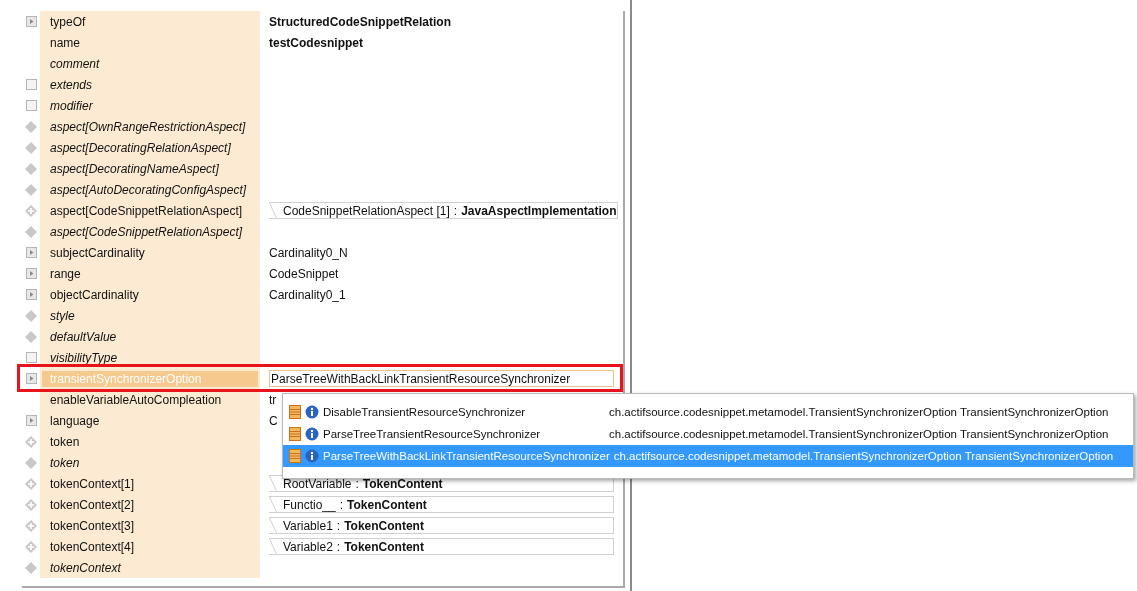 The height and width of the screenshot is (591, 1137). I want to click on reference-box: CodeSnippetRelationAspect [1] : JavaAspectImplementation, so click(443, 210).